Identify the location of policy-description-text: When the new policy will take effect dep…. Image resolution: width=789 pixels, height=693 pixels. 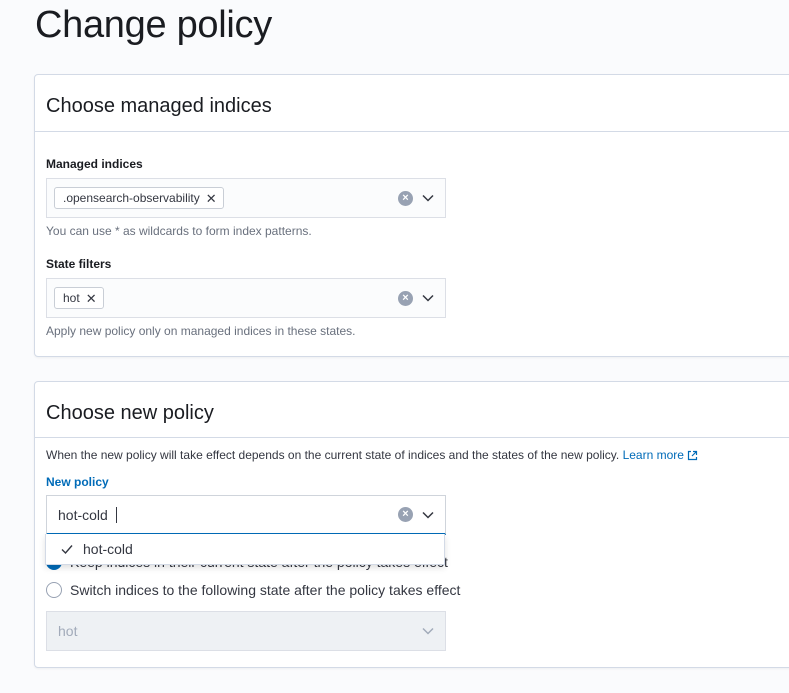
(333, 455).